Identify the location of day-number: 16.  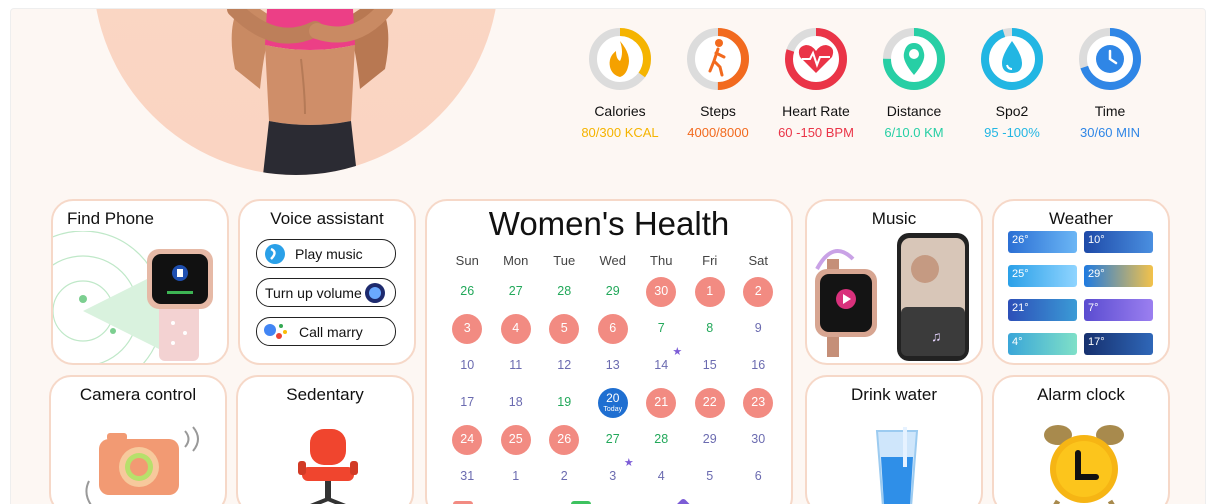
(758, 365).